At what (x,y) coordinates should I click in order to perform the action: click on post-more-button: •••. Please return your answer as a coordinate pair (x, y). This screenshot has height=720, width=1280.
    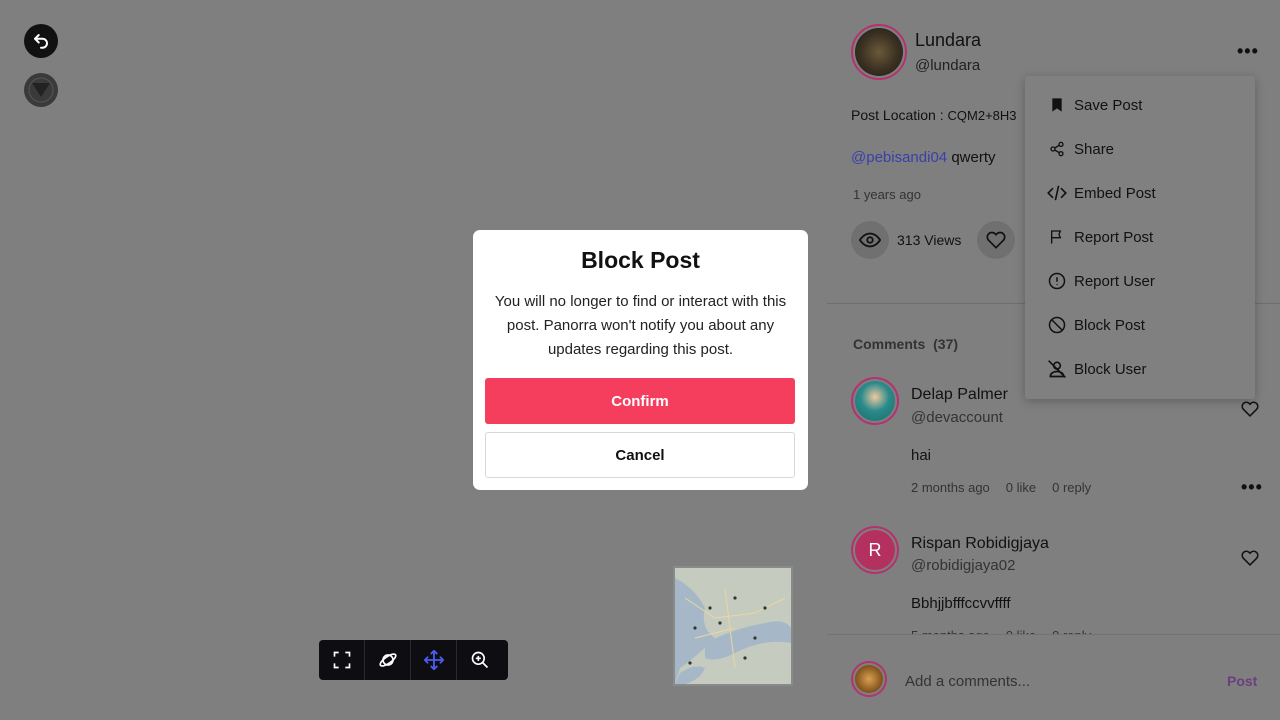
    Looking at the image, I should click on (1248, 51).